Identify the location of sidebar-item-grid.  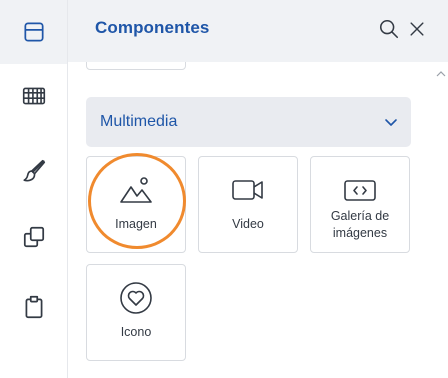
(33, 96).